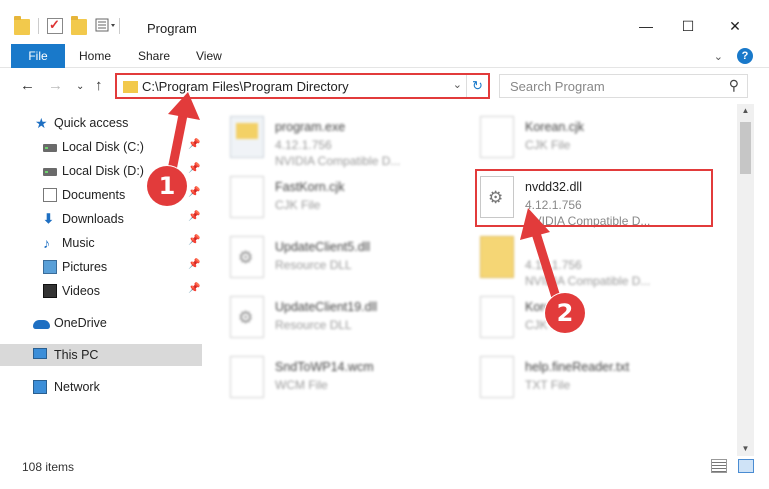  I want to click on list-item: help.fineReader.txt TXT File, so click(575, 376).